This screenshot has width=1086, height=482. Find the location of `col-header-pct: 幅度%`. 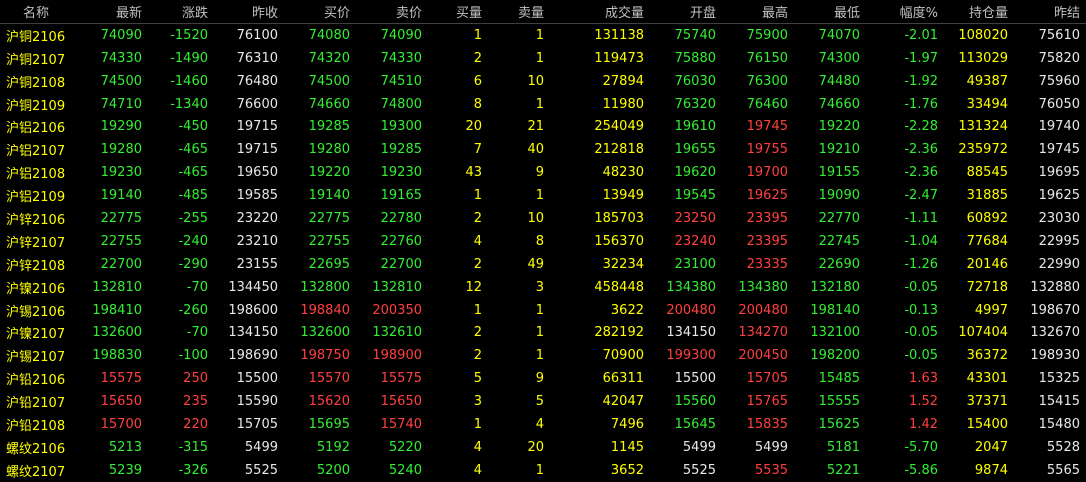

col-header-pct: 幅度% is located at coordinates (899, 12).